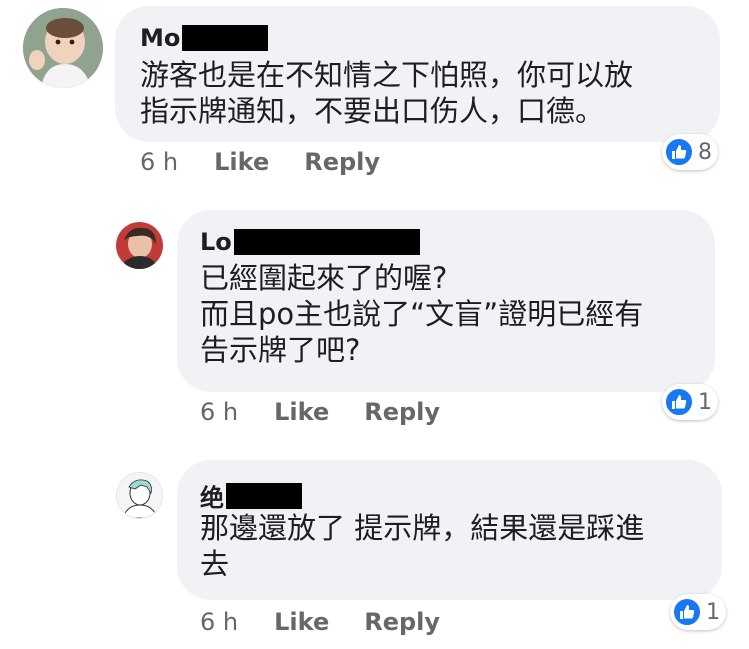  I want to click on author-name: Lo, so click(216, 242).